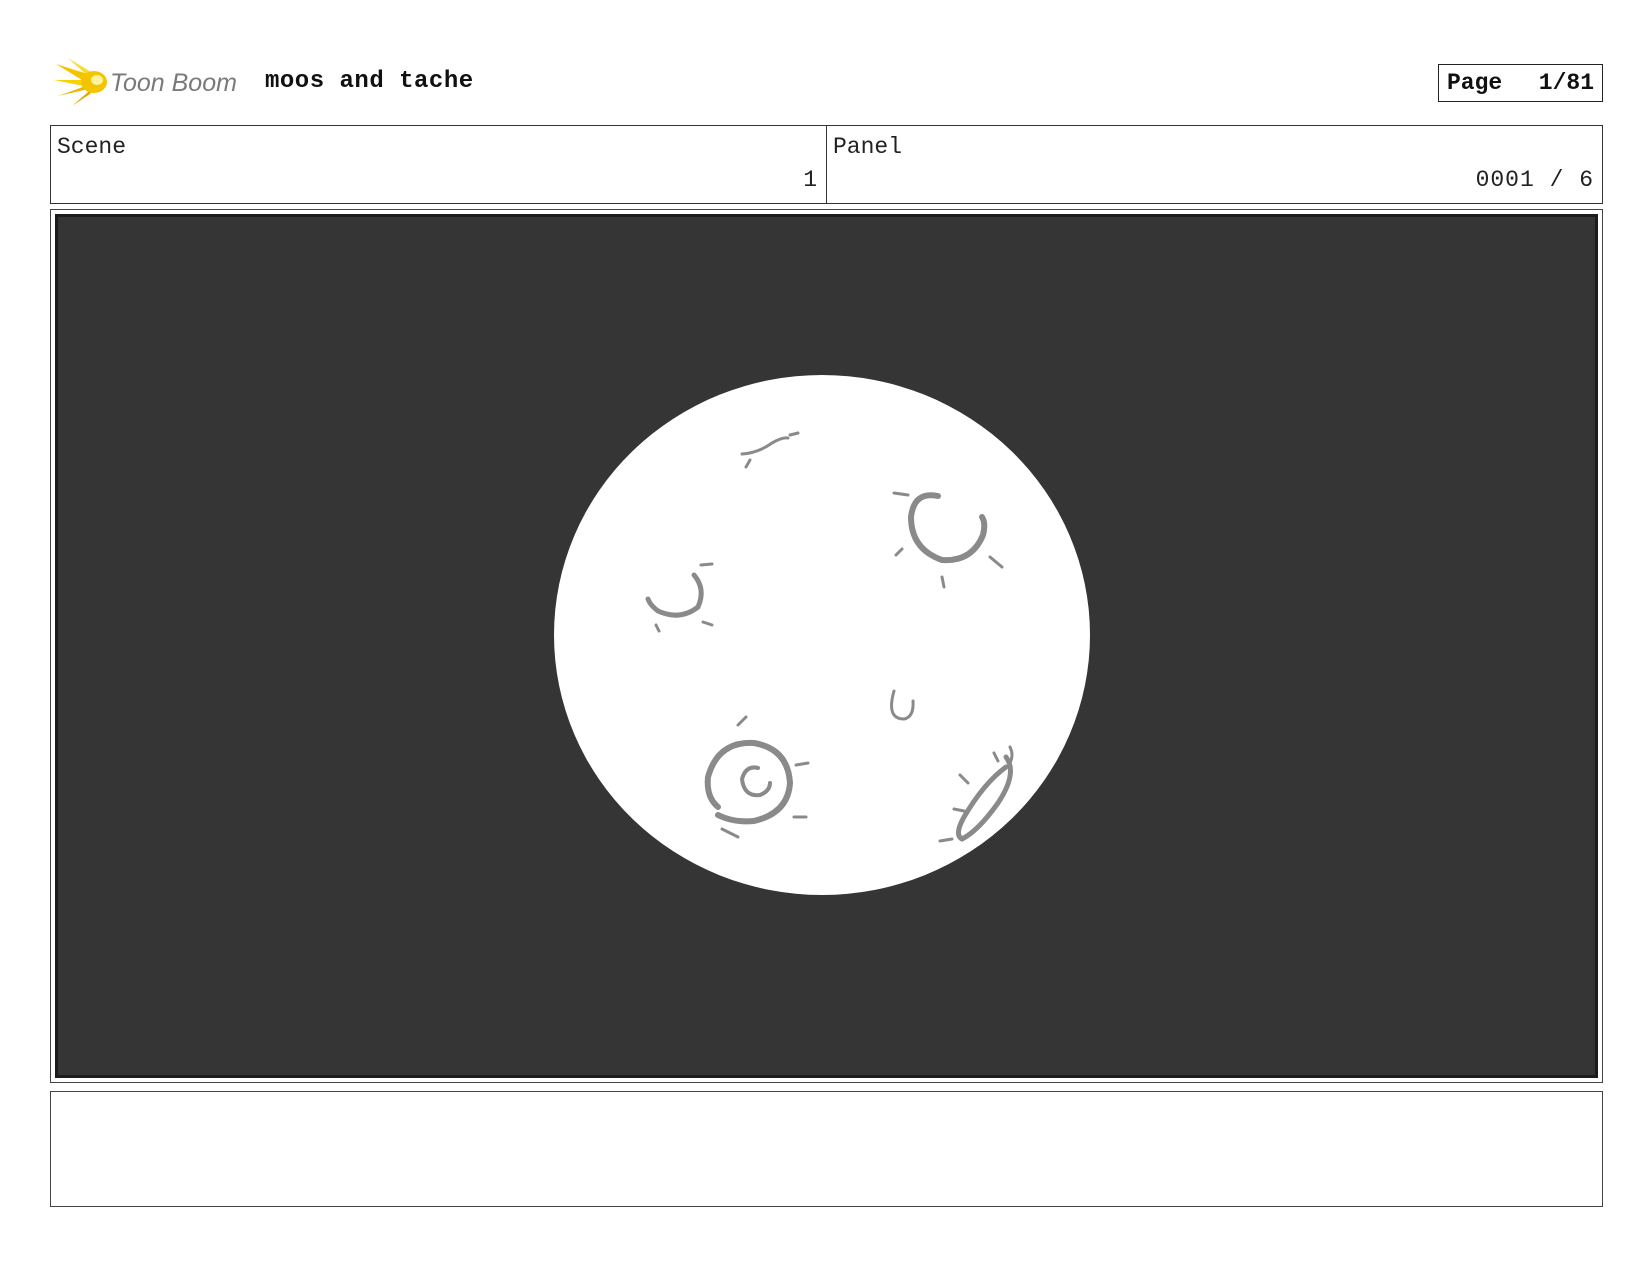  I want to click on toon-boom-logo-icon: Toon Boom, so click(145, 82).